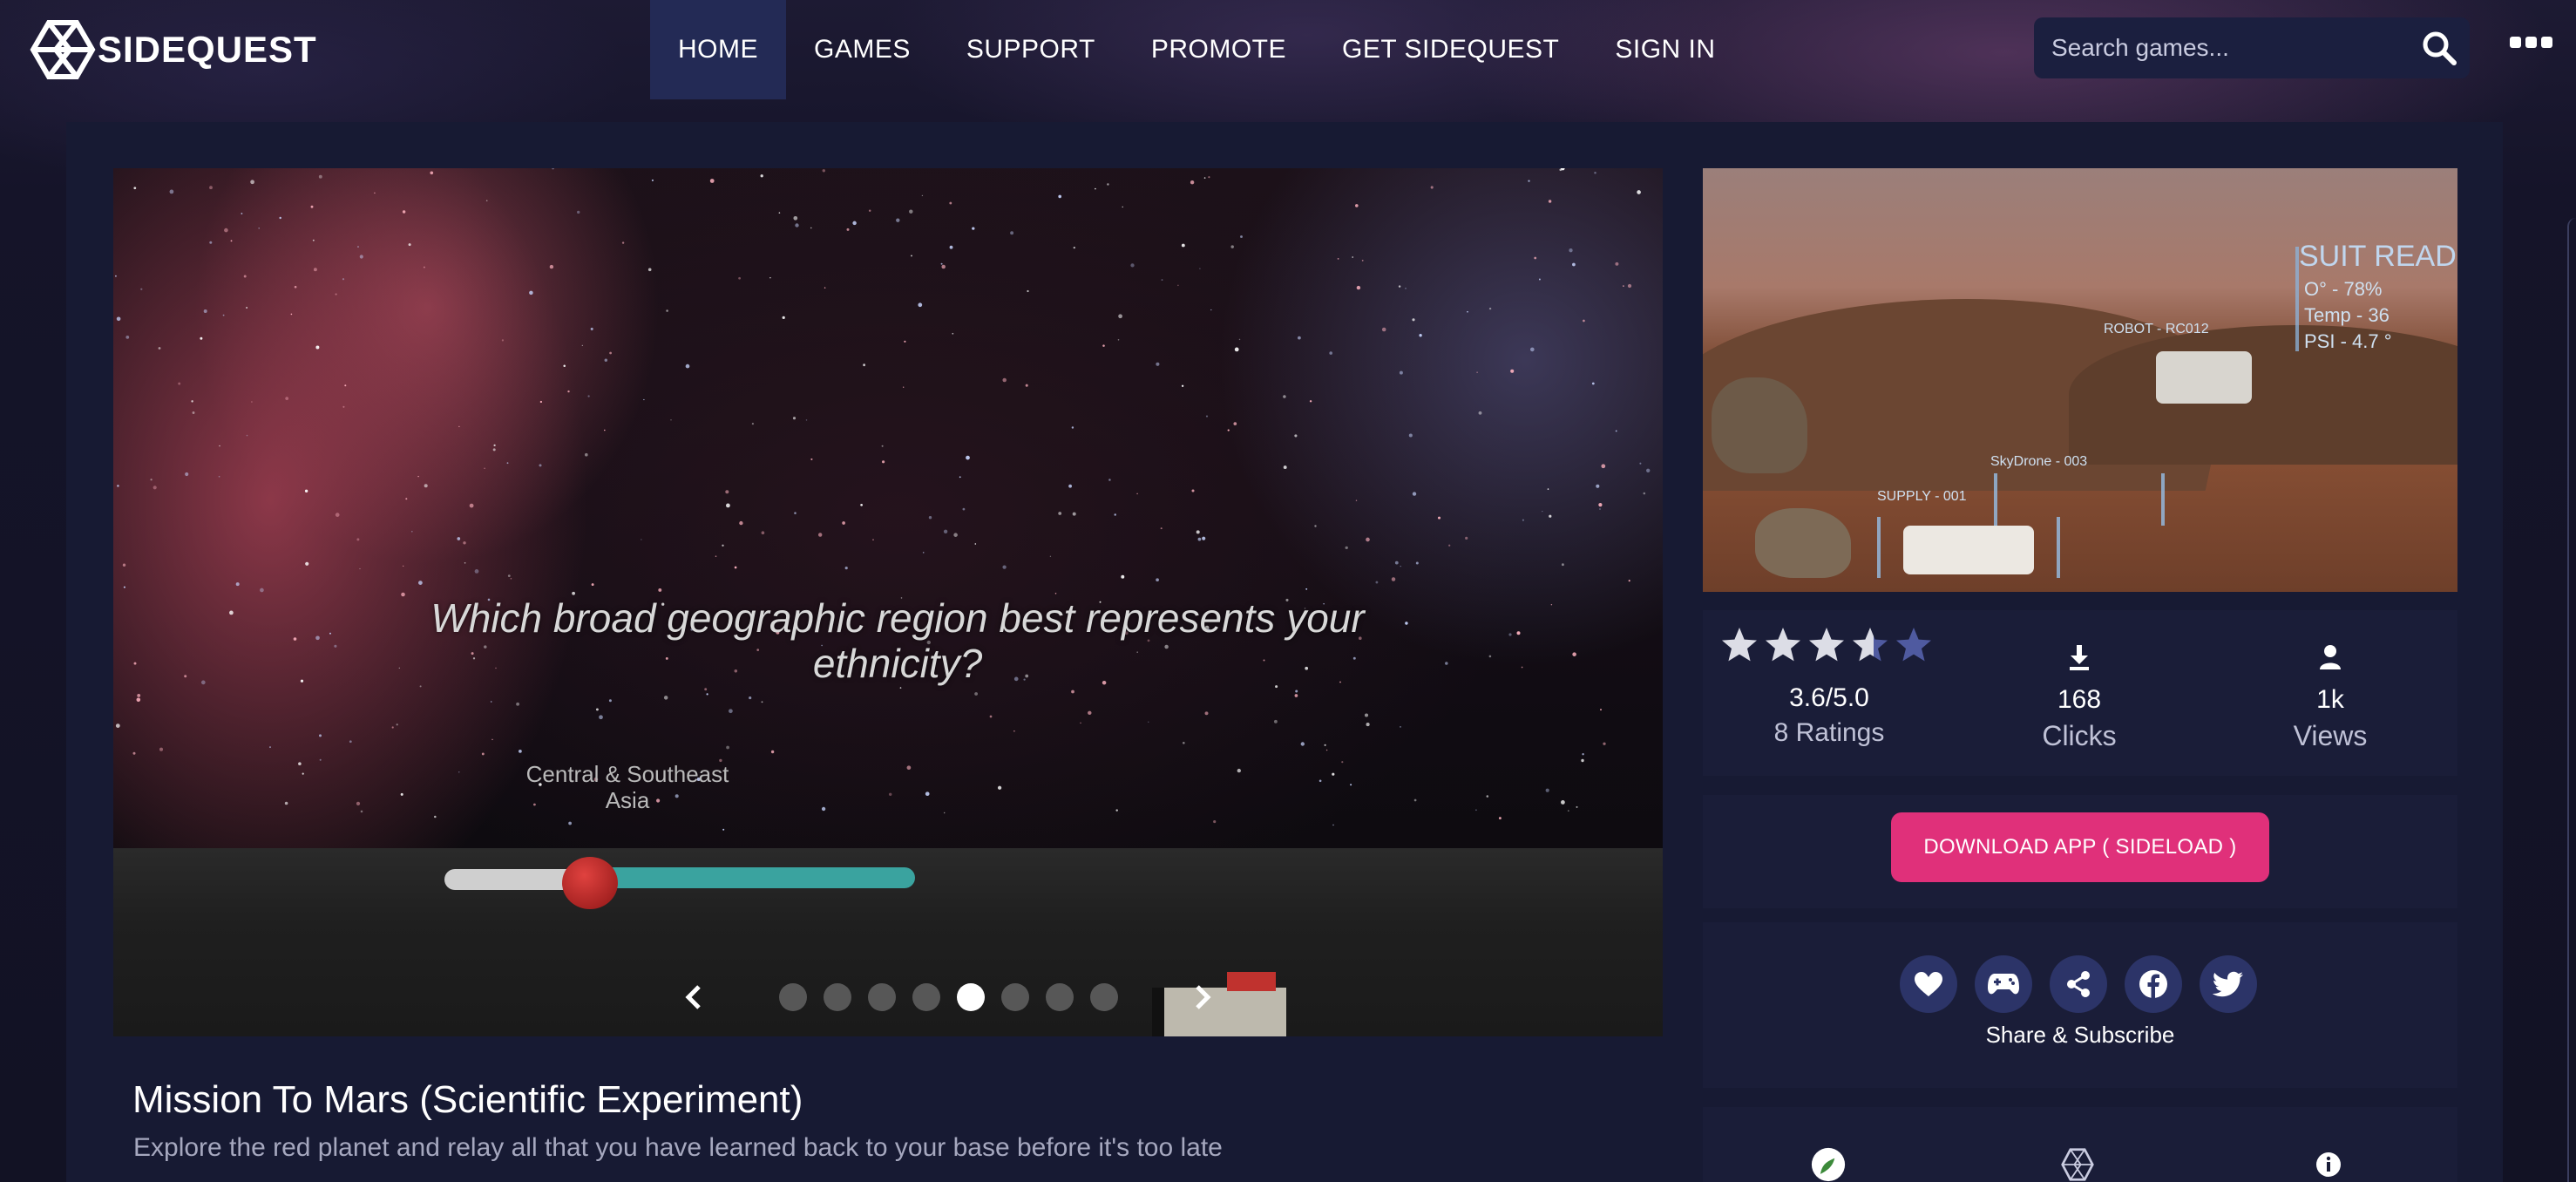 This screenshot has width=2576, height=1182. I want to click on carousel-next-button, so click(1203, 998).